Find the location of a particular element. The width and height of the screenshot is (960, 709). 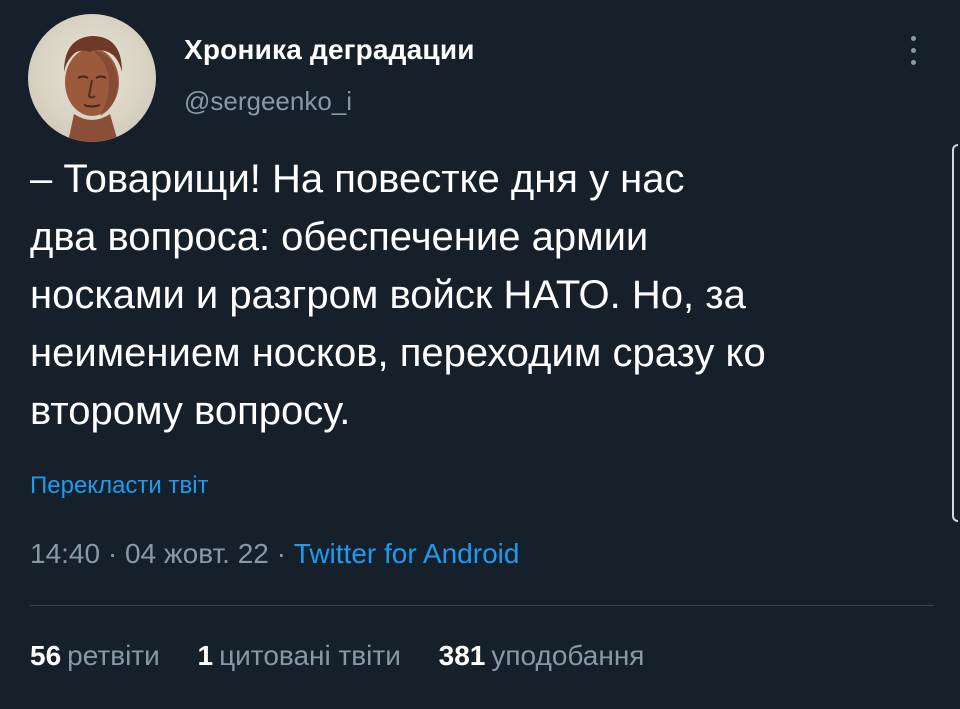

translate-tweet-link: Перекласти твіт is located at coordinates (119, 486).